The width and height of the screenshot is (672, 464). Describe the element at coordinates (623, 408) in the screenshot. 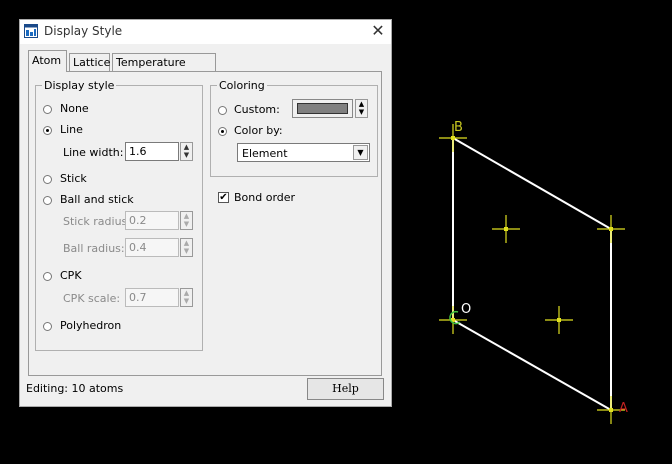

I see `axis-label-a: A` at that location.